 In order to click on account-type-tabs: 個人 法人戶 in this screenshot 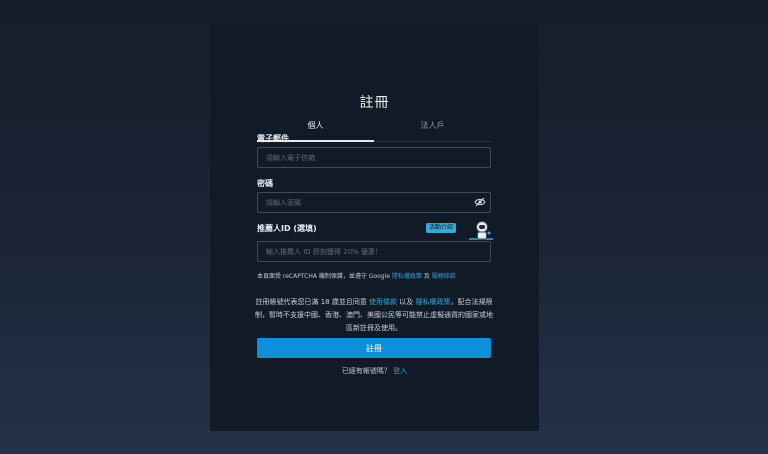, I will do `click(374, 129)`.